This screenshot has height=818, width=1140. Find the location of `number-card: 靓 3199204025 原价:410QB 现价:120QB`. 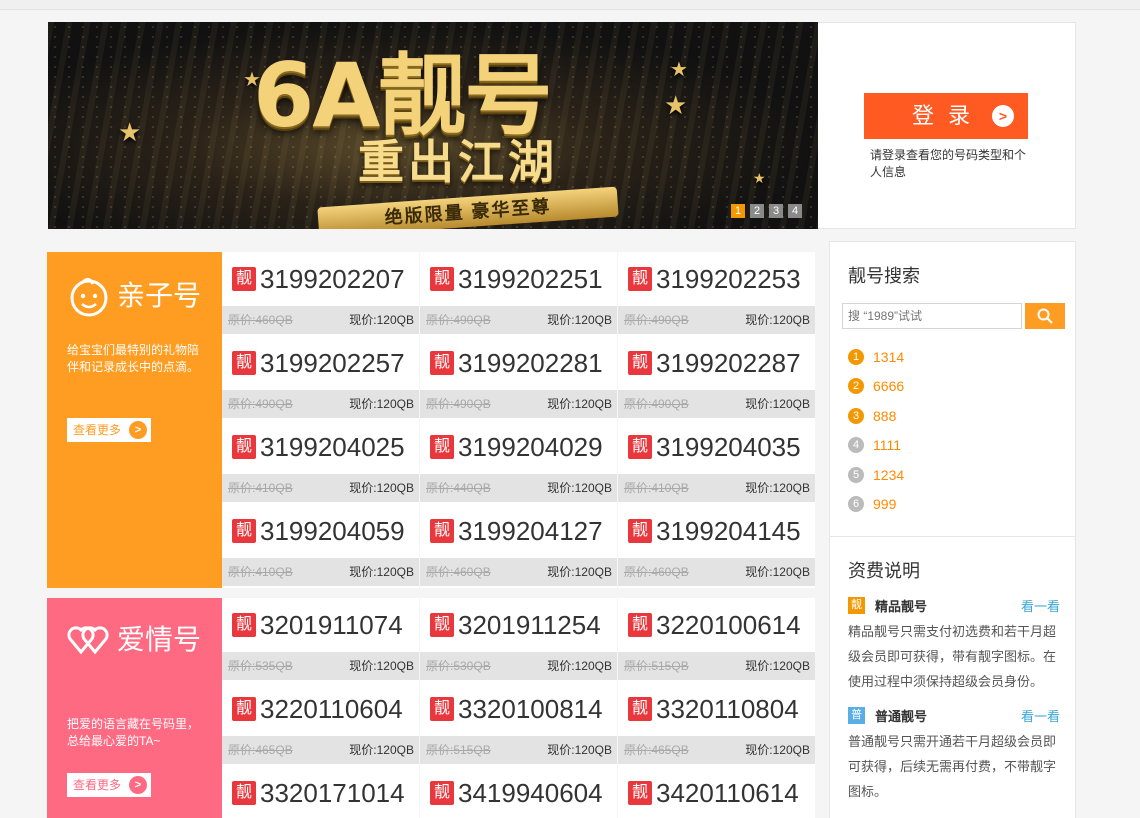

number-card: 靓 3199204025 原价:410QB 现价:120QB is located at coordinates (320, 462).